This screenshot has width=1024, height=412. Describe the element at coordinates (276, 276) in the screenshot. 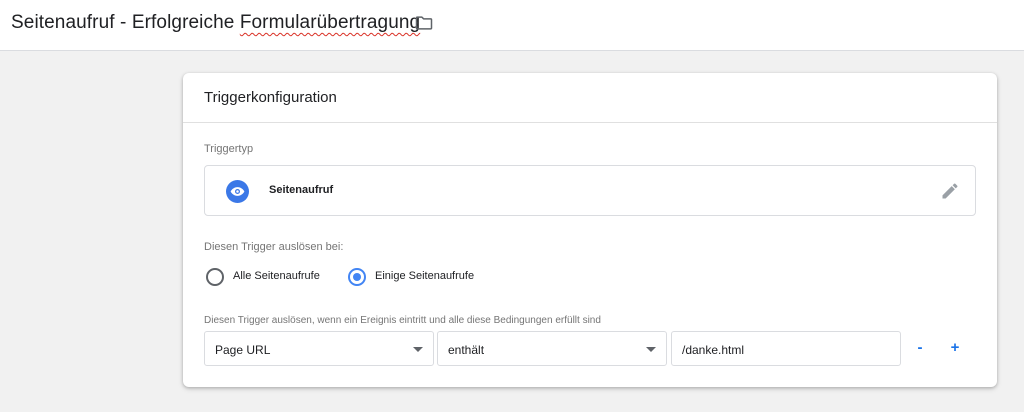

I see `radio-all-pageviews-label: Alle Seitenaufrufe` at that location.